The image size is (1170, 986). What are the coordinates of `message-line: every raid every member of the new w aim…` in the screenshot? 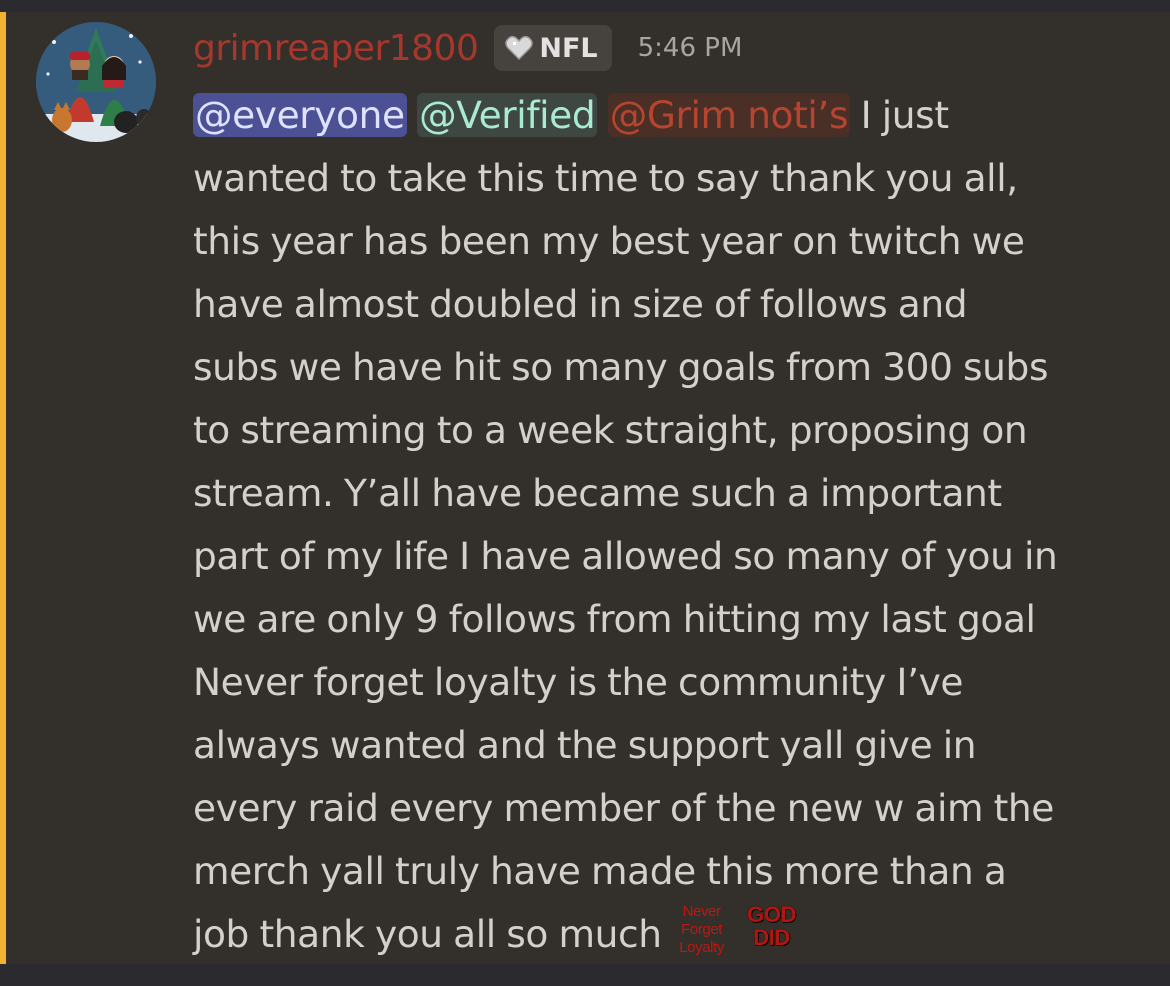 It's located at (623, 808).